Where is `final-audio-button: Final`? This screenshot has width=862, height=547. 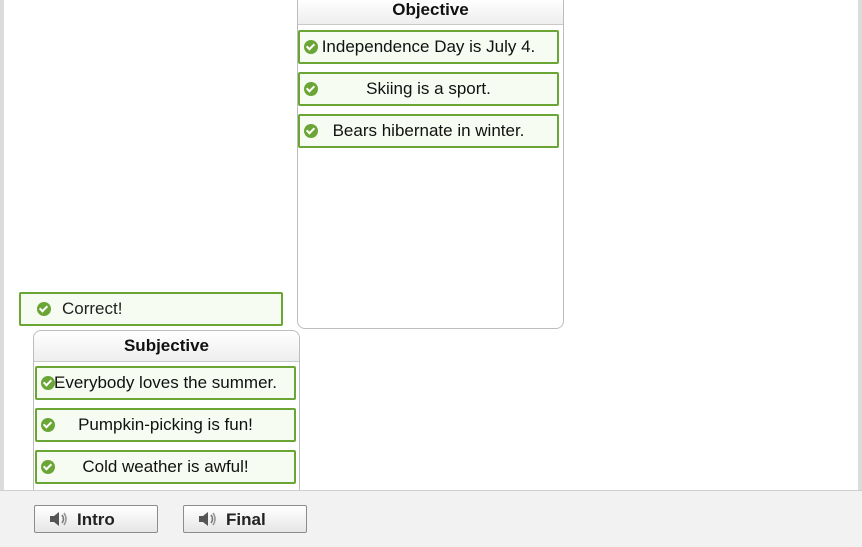
final-audio-button: Final is located at coordinates (245, 519).